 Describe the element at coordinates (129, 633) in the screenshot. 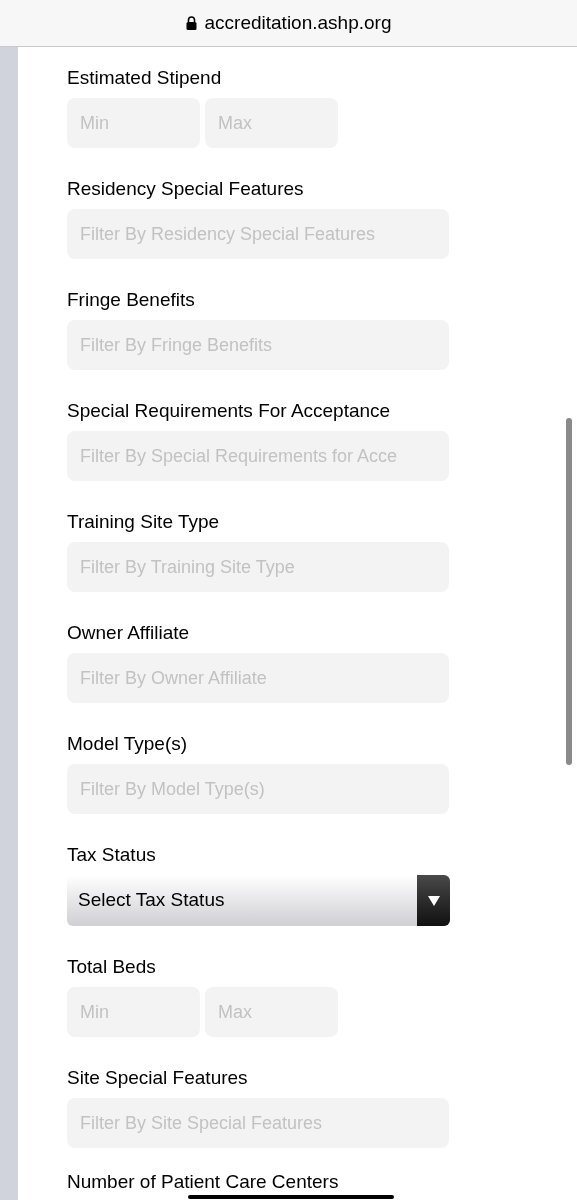

I see `field-label: Owner Affiliate` at that location.